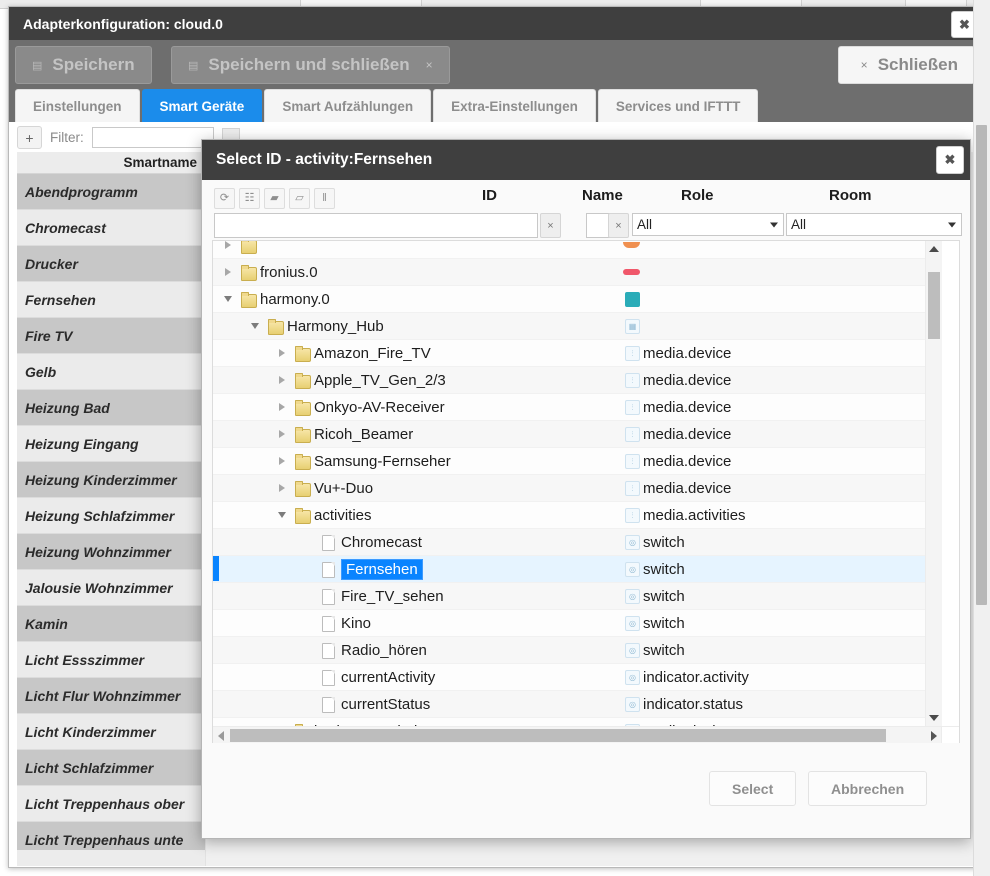 The image size is (990, 876). Describe the element at coordinates (299, 198) in the screenshot. I see `expand-folders-icon: ▱` at that location.